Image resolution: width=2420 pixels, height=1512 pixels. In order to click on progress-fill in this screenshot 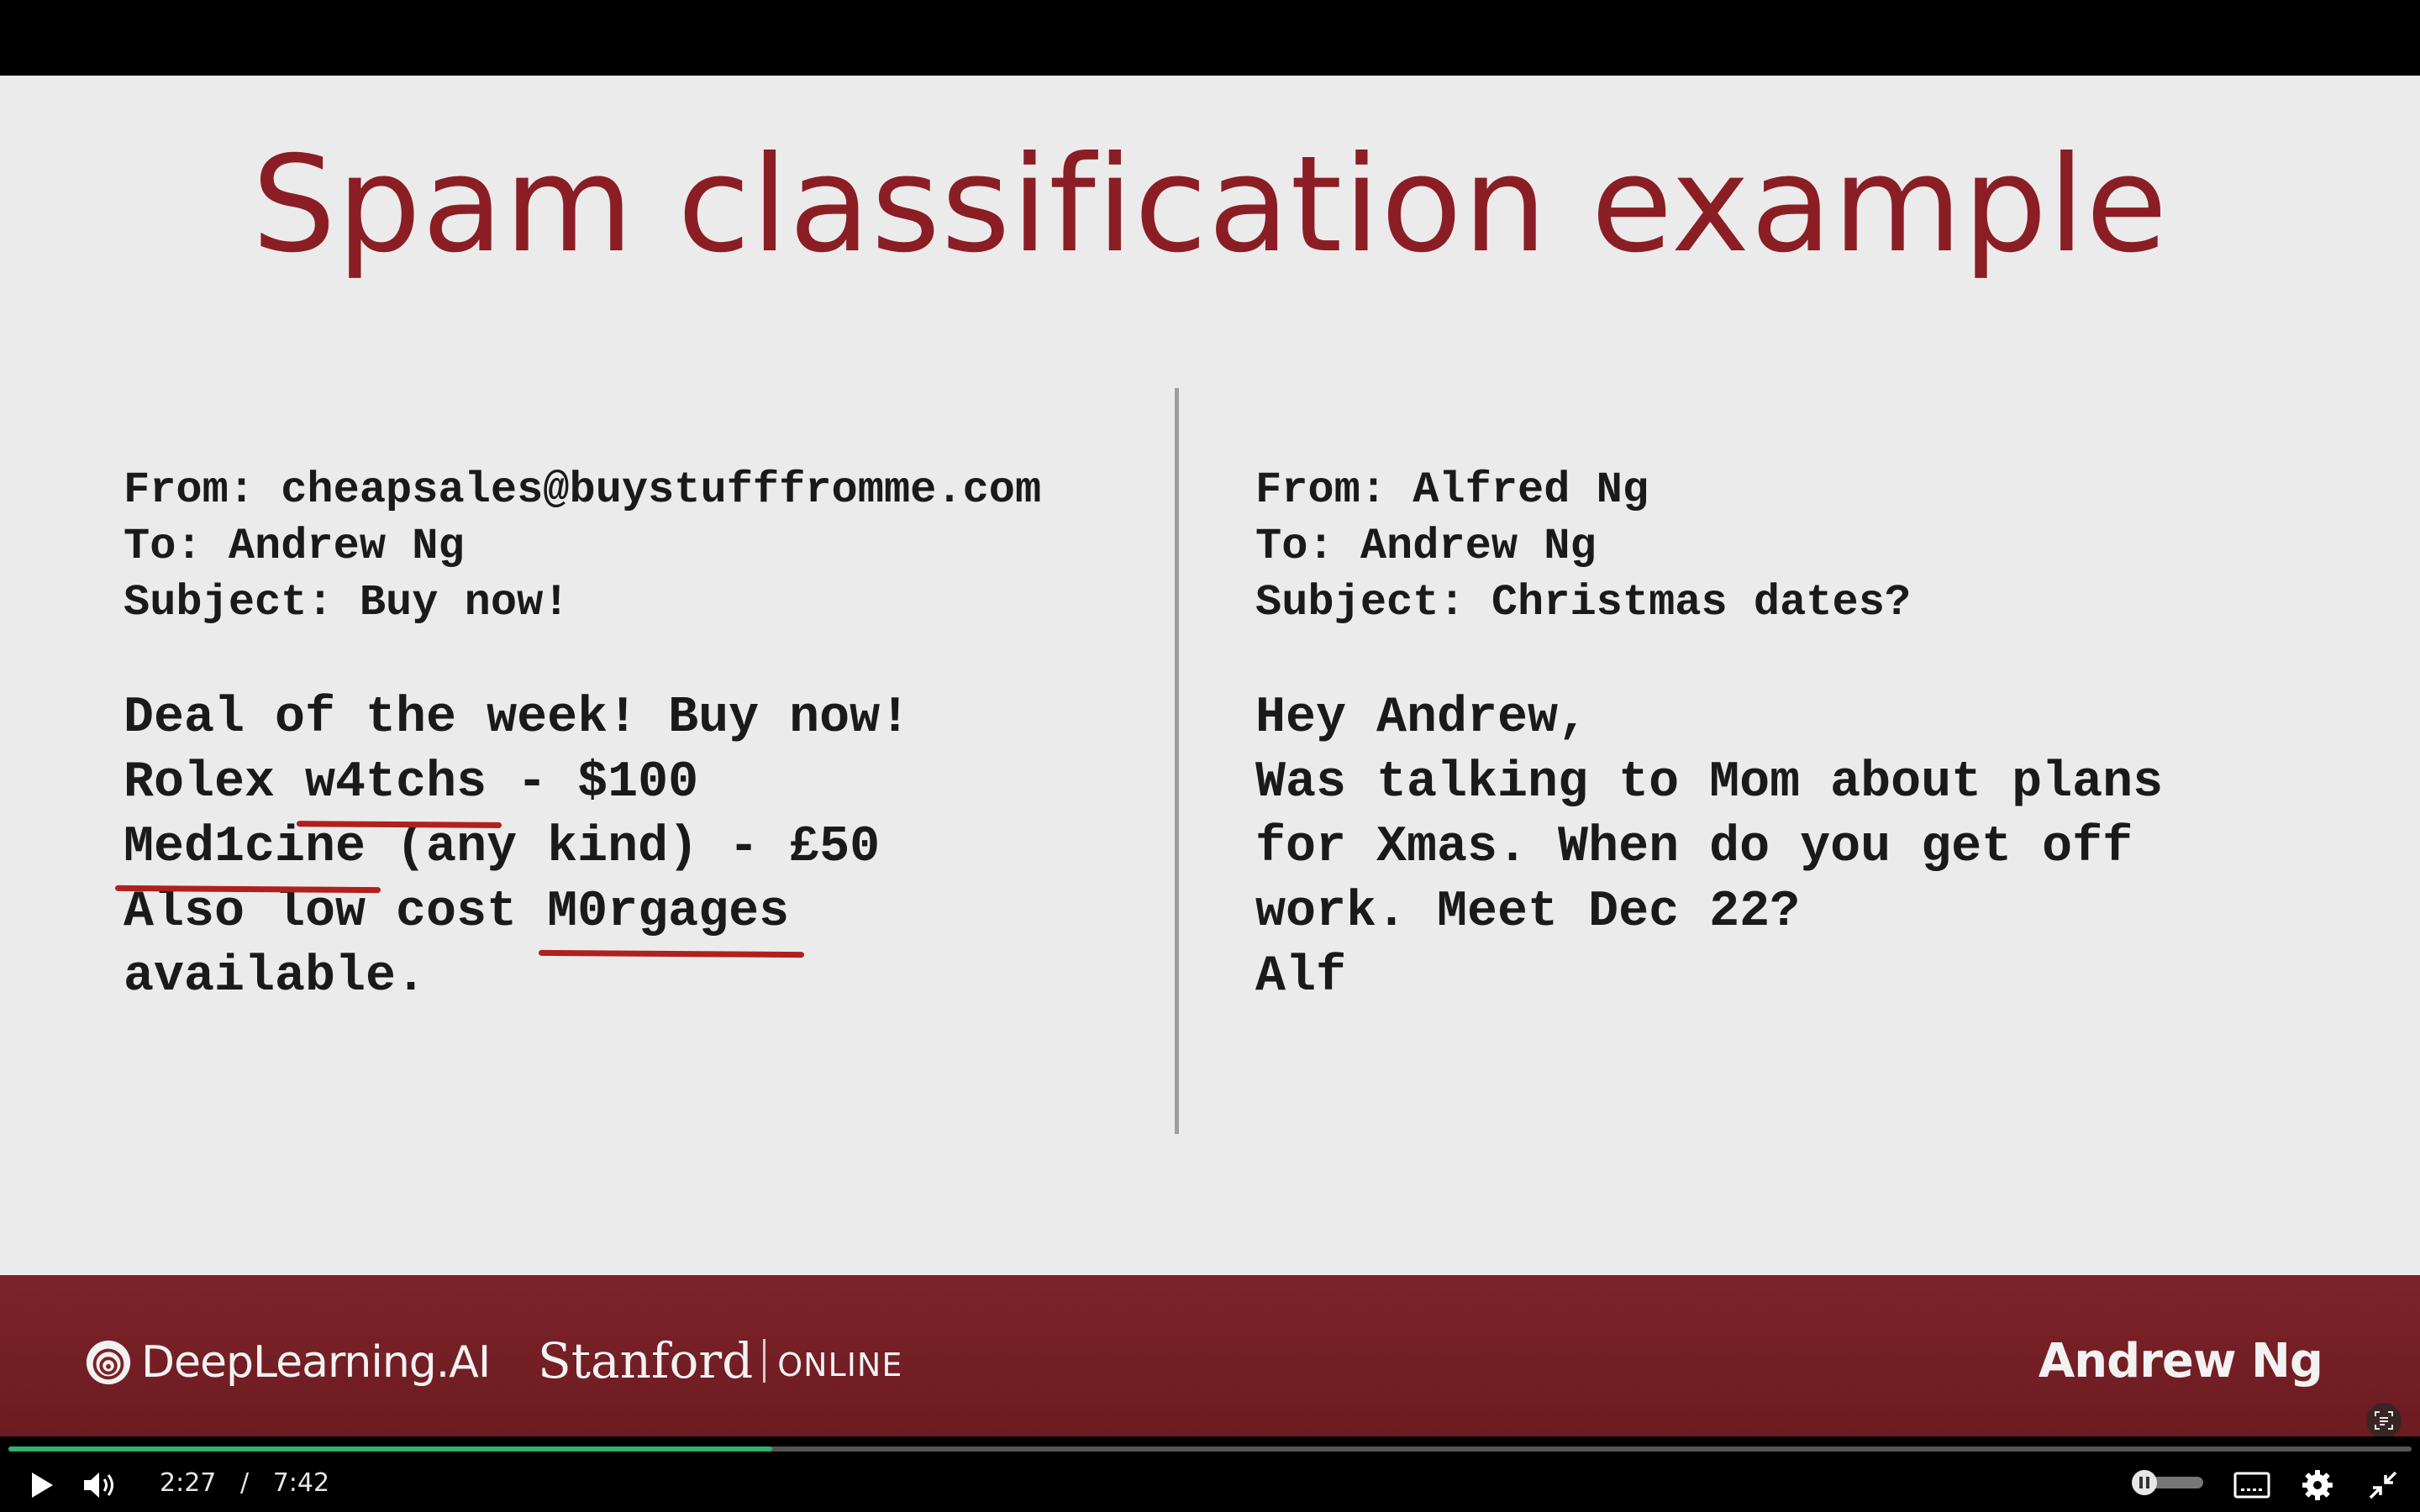, I will do `click(390, 1449)`.